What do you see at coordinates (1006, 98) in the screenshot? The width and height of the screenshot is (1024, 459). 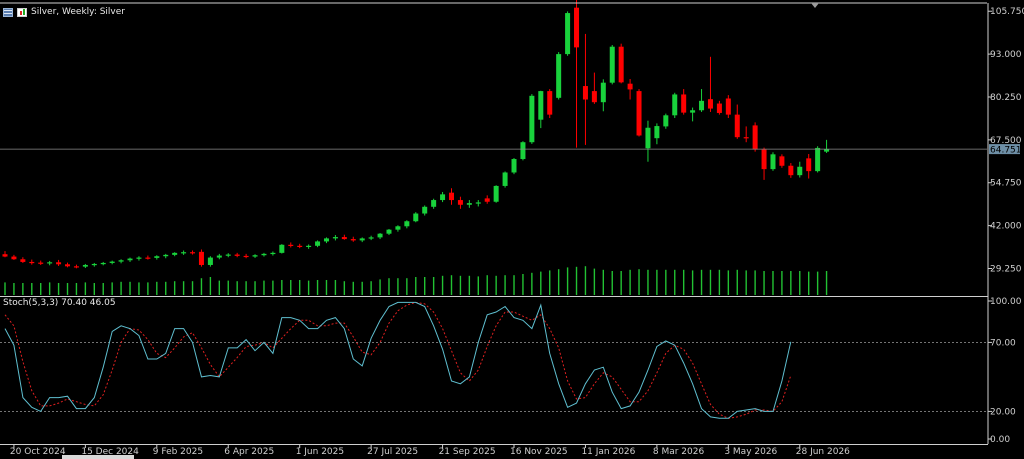 I see `price-axis-label: 80.250` at bounding box center [1006, 98].